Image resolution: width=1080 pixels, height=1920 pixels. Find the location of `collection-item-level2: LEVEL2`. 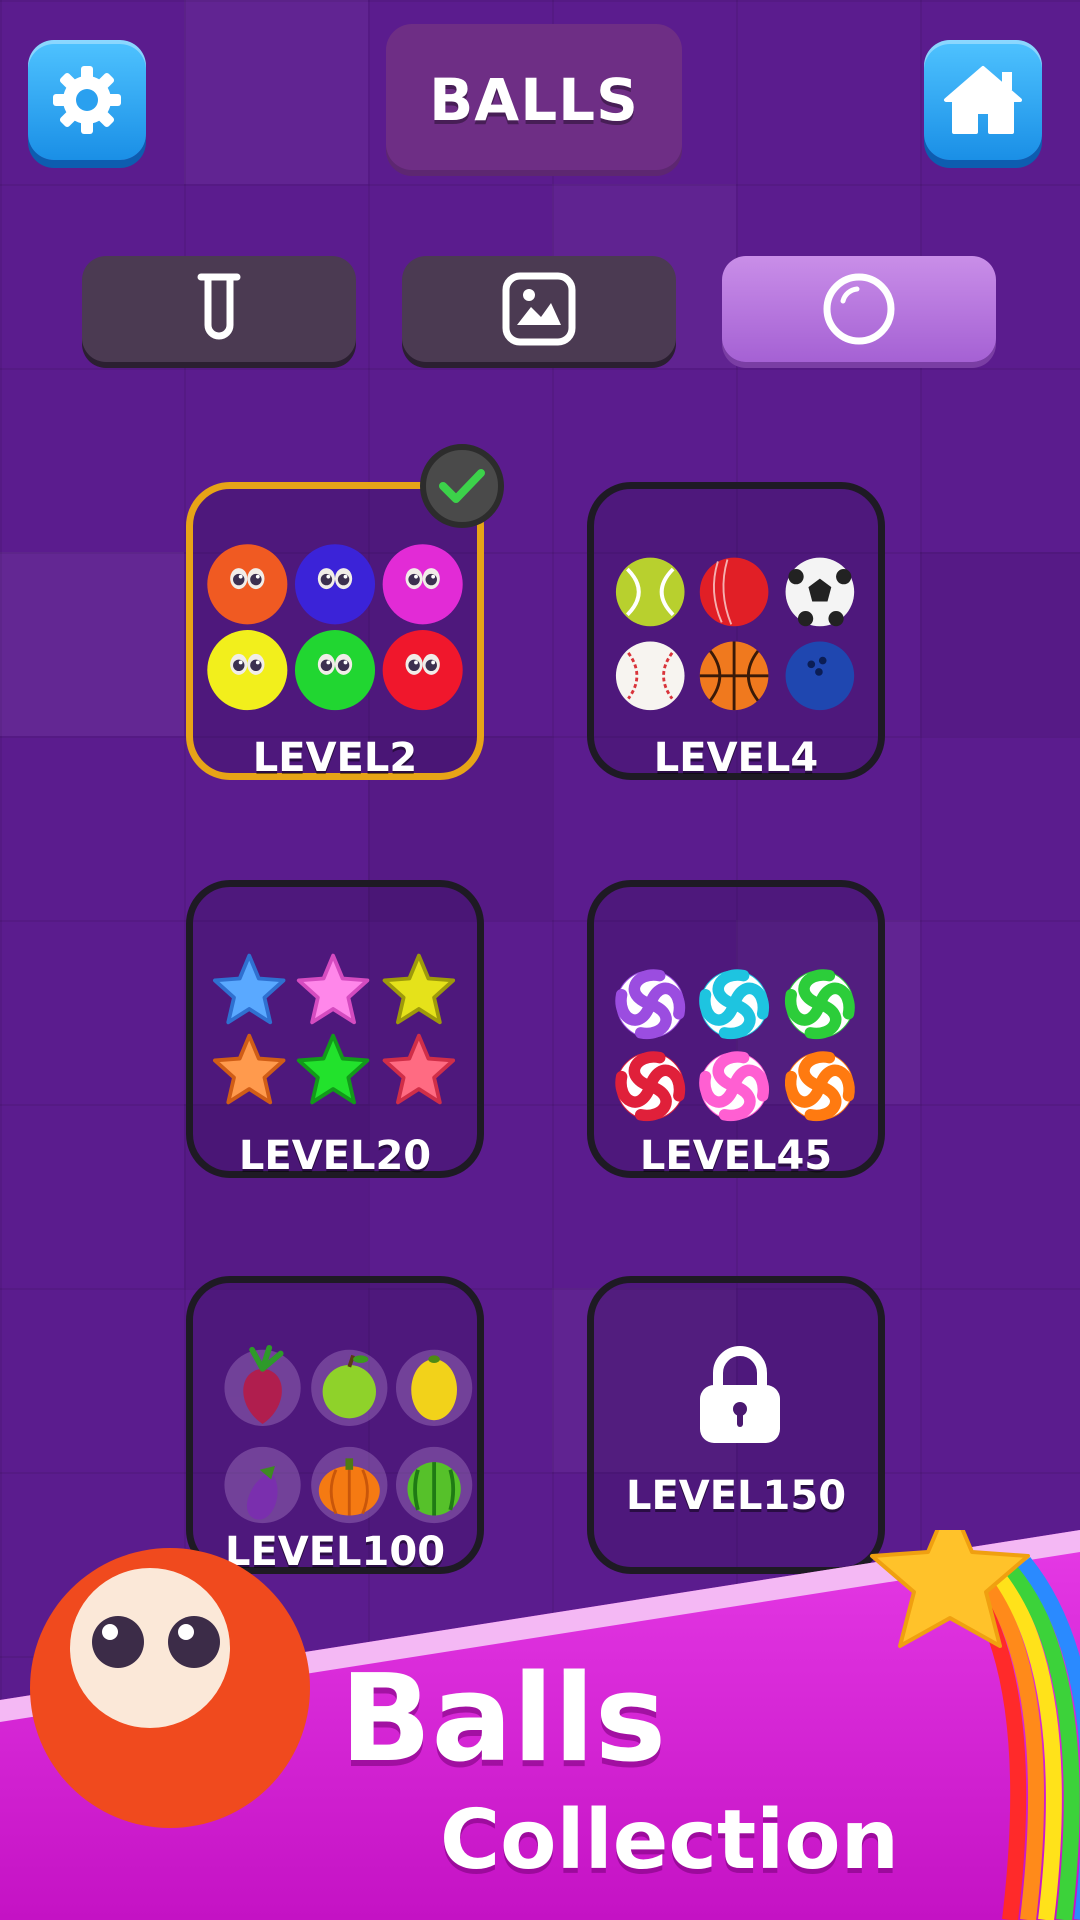

collection-item-level2: LEVEL2 is located at coordinates (335, 631).